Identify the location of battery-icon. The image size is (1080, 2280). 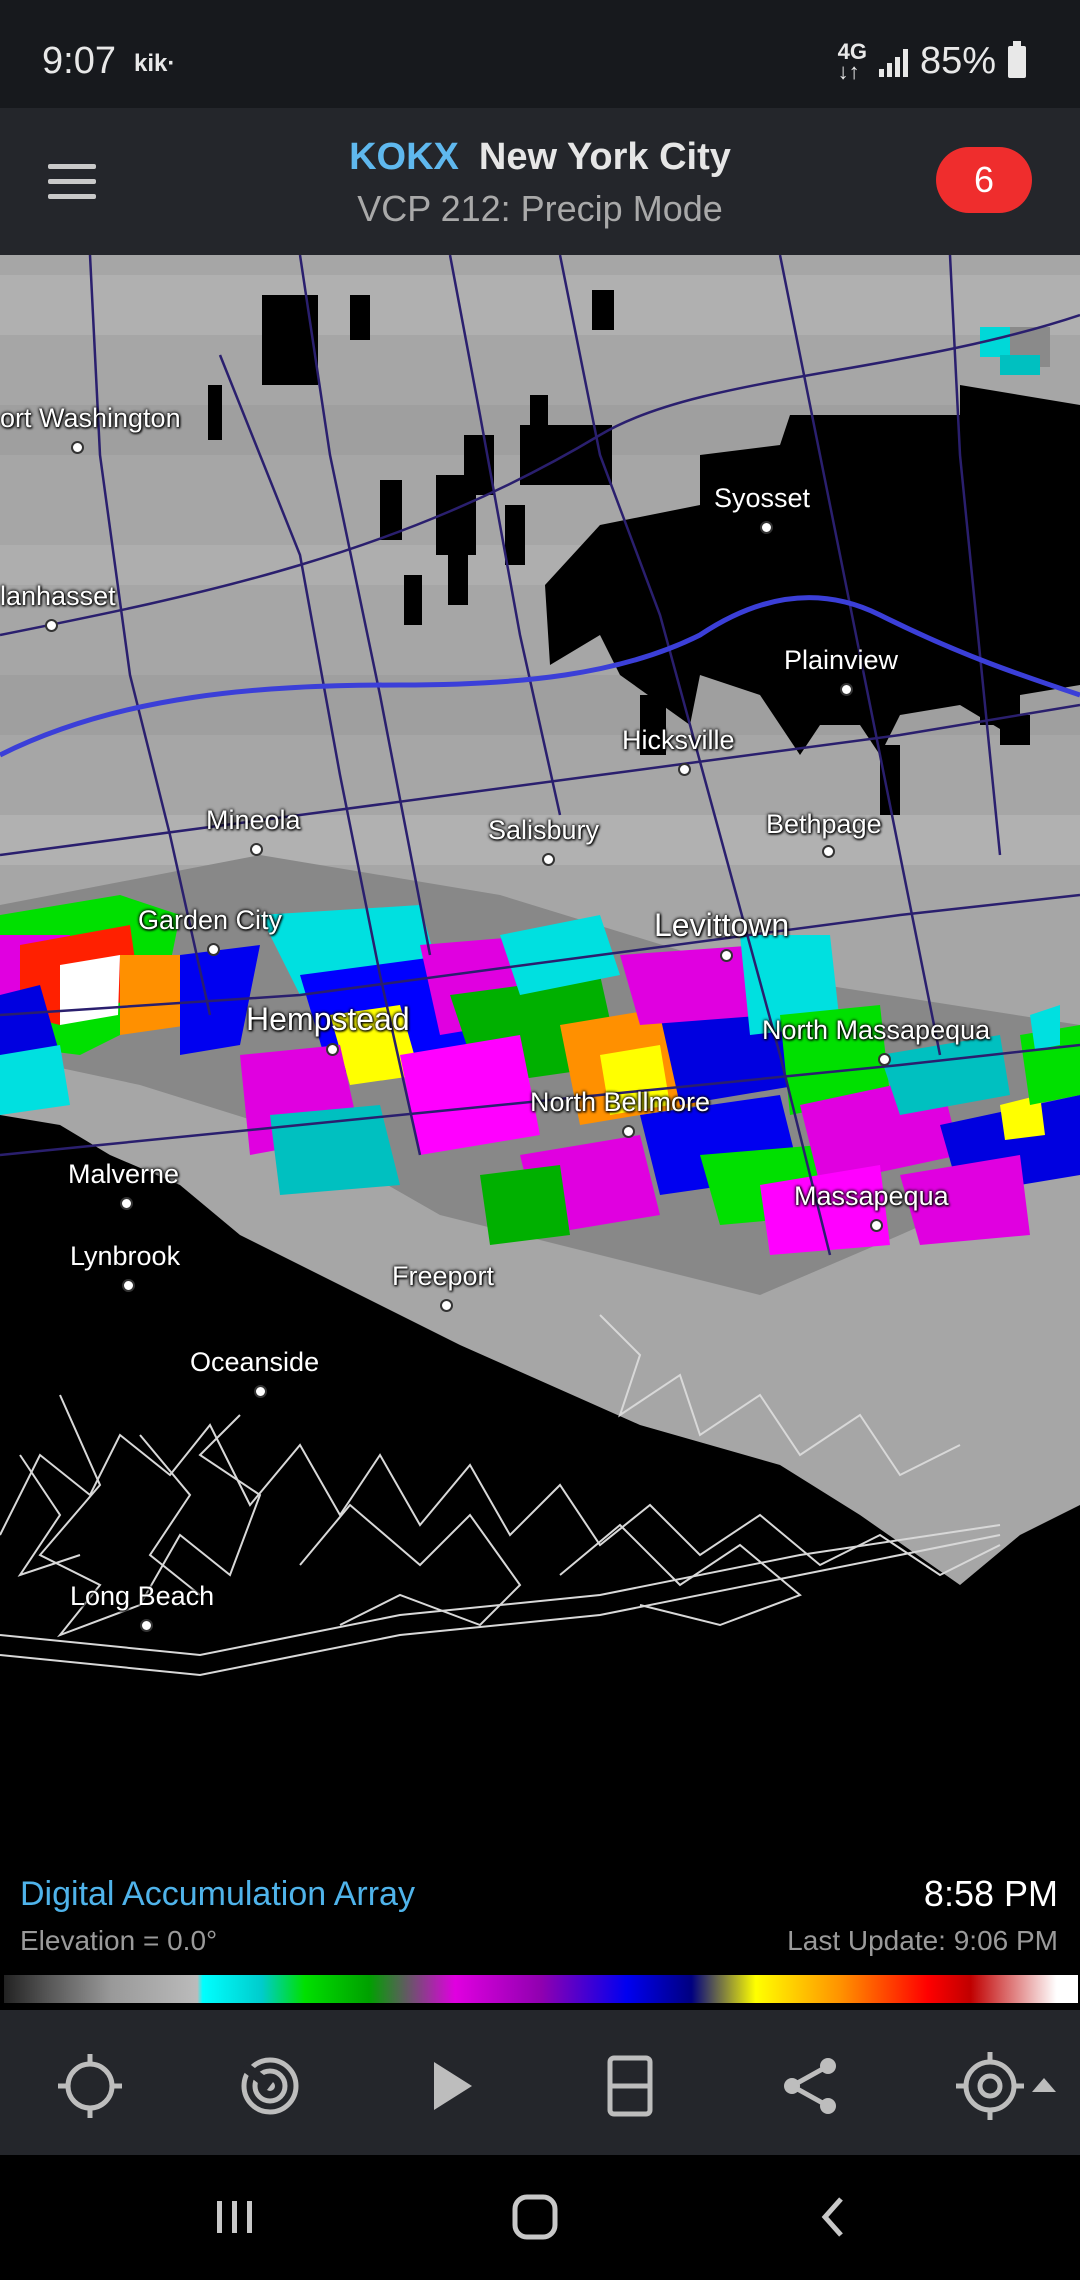
(1017, 59).